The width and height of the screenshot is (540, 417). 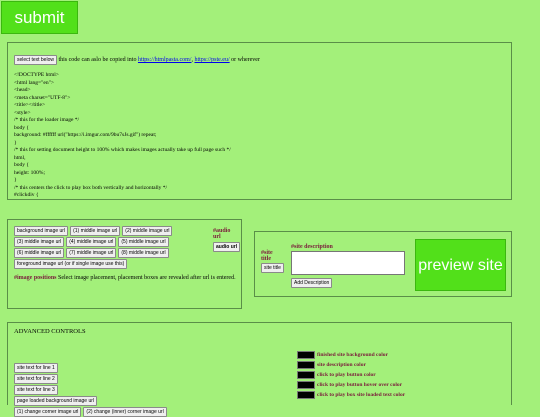 I want to click on background-color-picker, so click(x=306, y=355).